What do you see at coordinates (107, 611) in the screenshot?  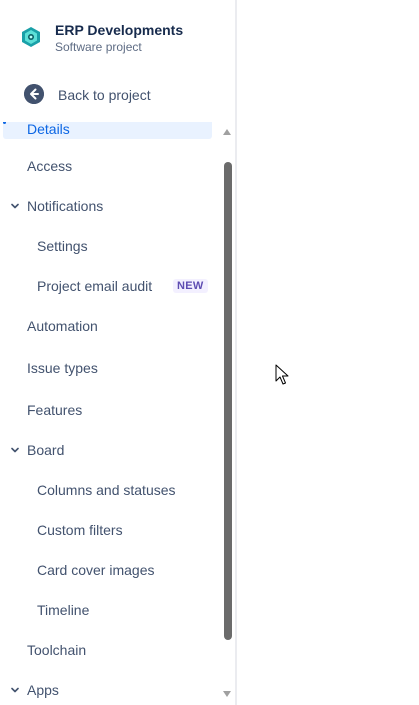 I see `nav-item-timeline: Timeline` at bounding box center [107, 611].